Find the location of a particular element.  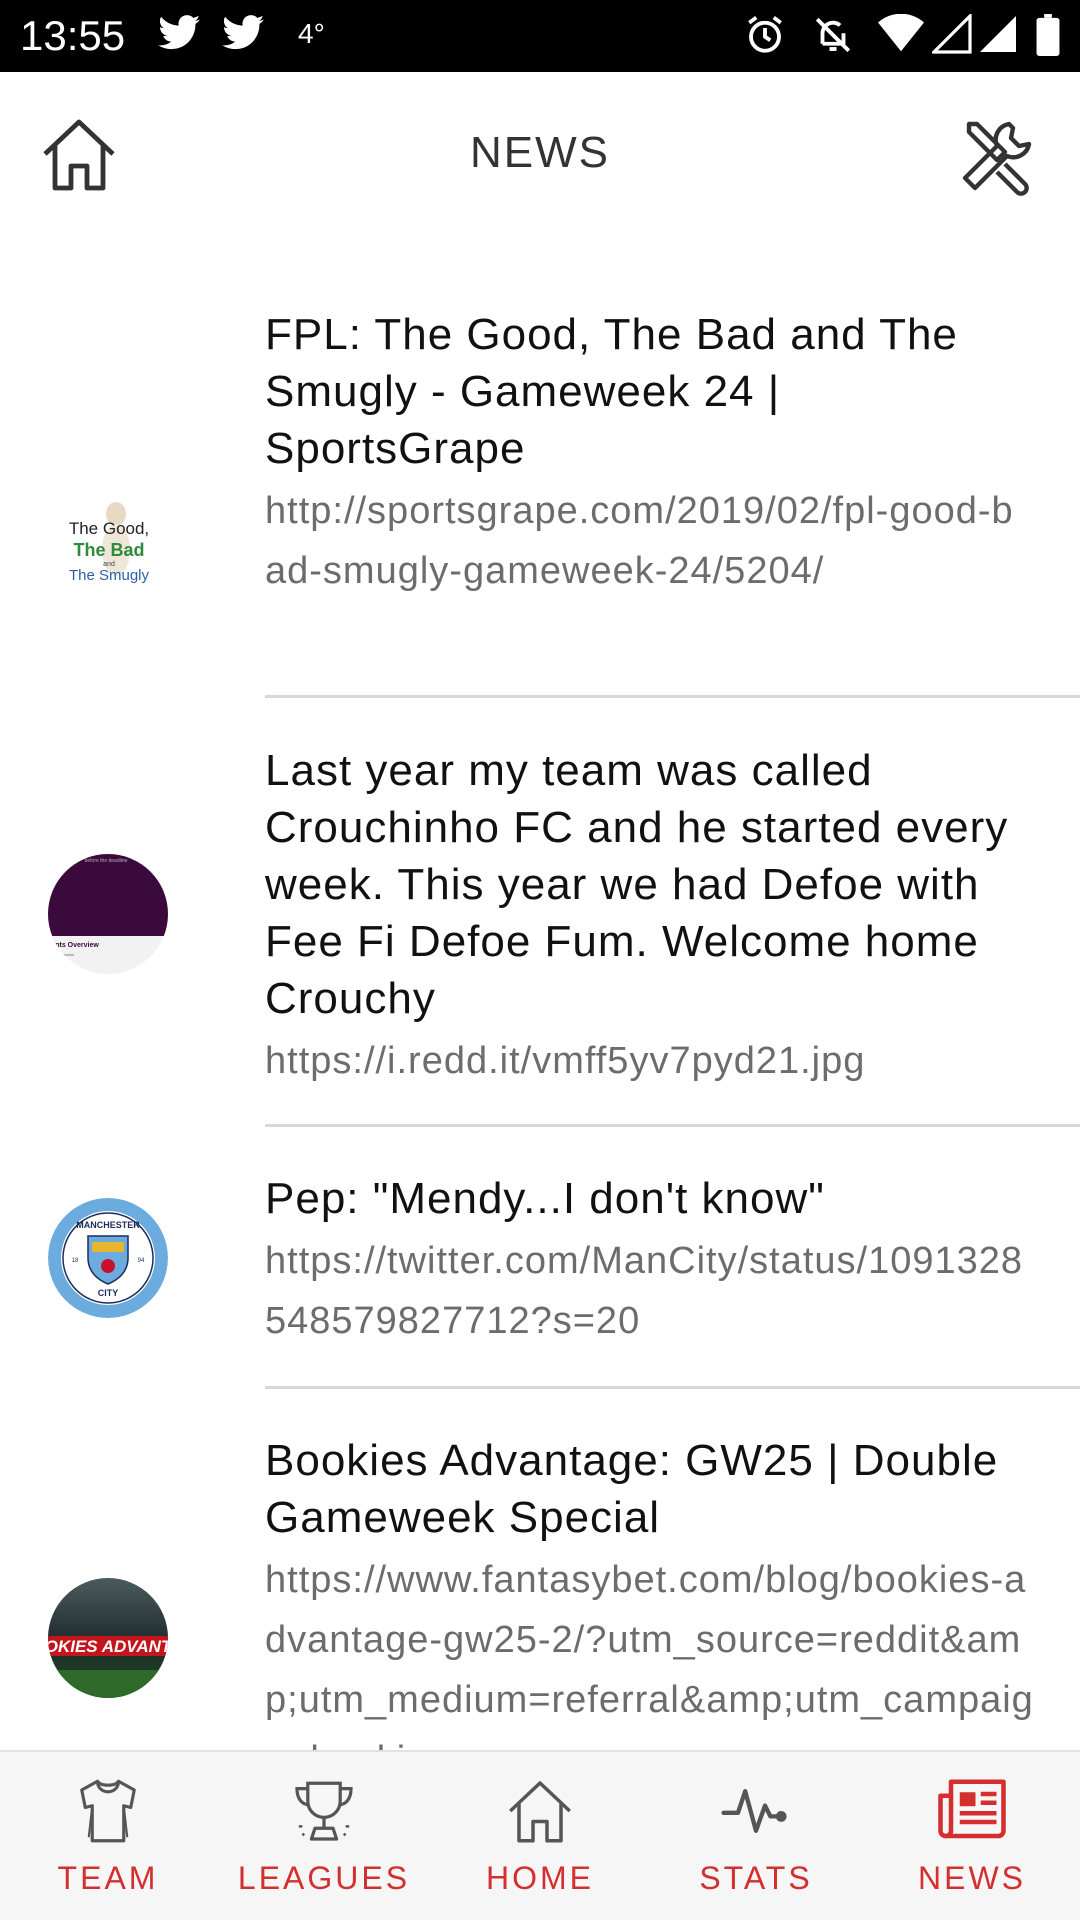

reddit-image-icon: before the deadline oints Overview is located at coordinates (108, 914).